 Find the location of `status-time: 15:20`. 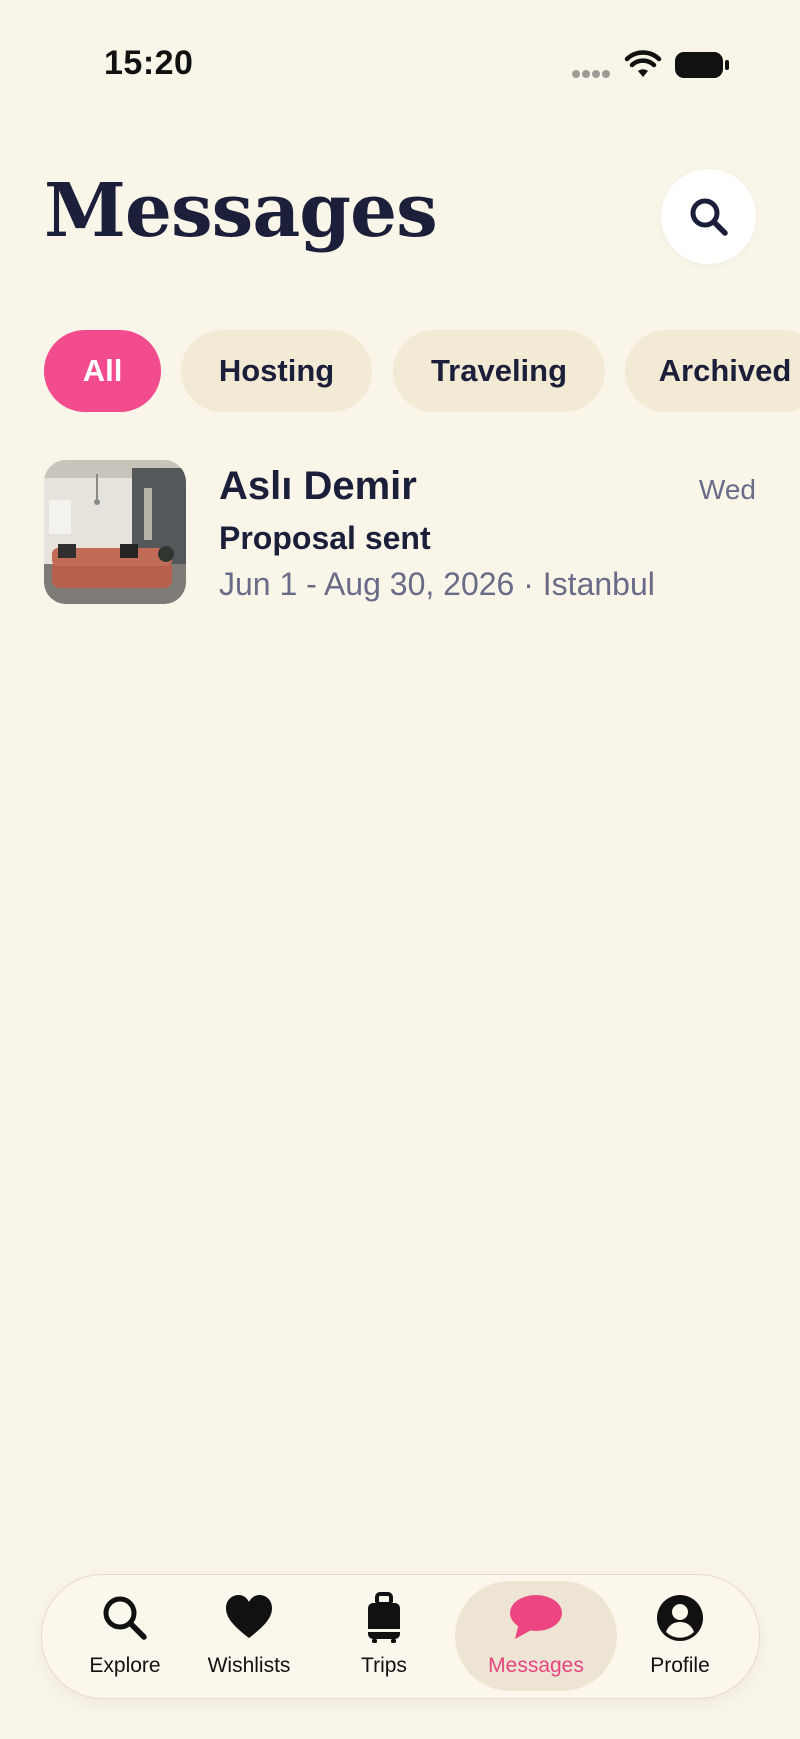

status-time: 15:20 is located at coordinates (149, 63).